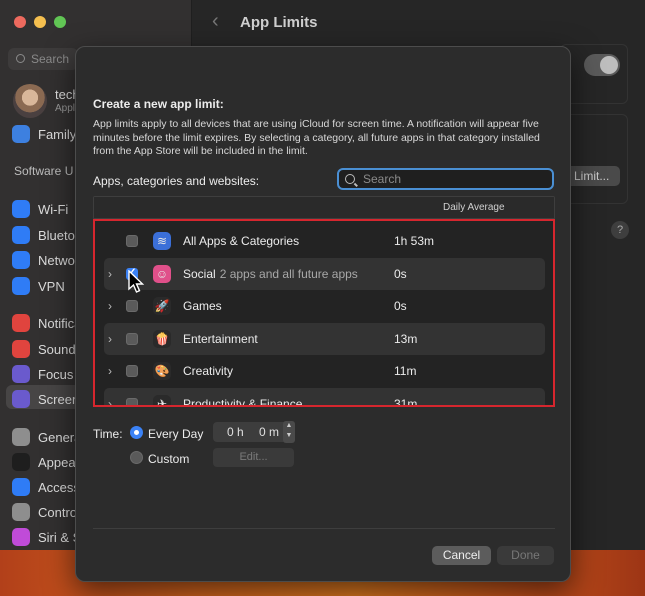 The height and width of the screenshot is (596, 645). What do you see at coordinates (461, 555) in the screenshot?
I see `cancel-button: Cancel` at bounding box center [461, 555].